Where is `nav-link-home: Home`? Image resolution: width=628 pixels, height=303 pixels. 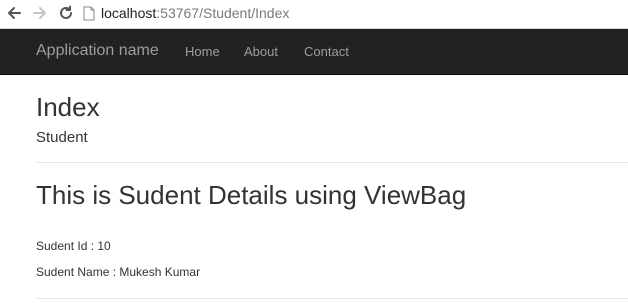 nav-link-home: Home is located at coordinates (202, 51).